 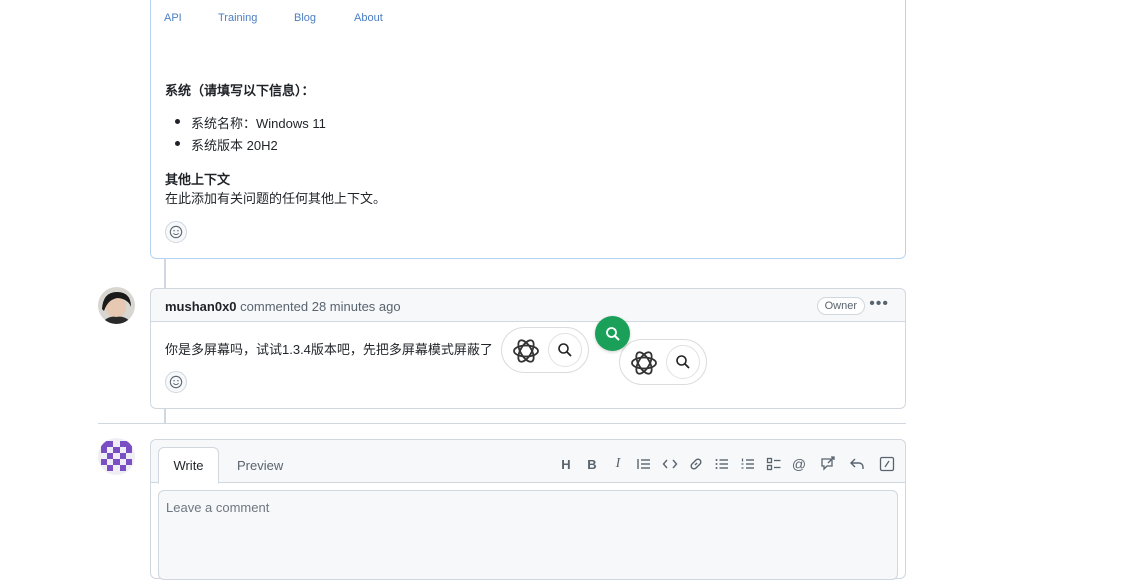 I want to click on list-item: 系统名称：Windows 11, so click(x=250, y=124).